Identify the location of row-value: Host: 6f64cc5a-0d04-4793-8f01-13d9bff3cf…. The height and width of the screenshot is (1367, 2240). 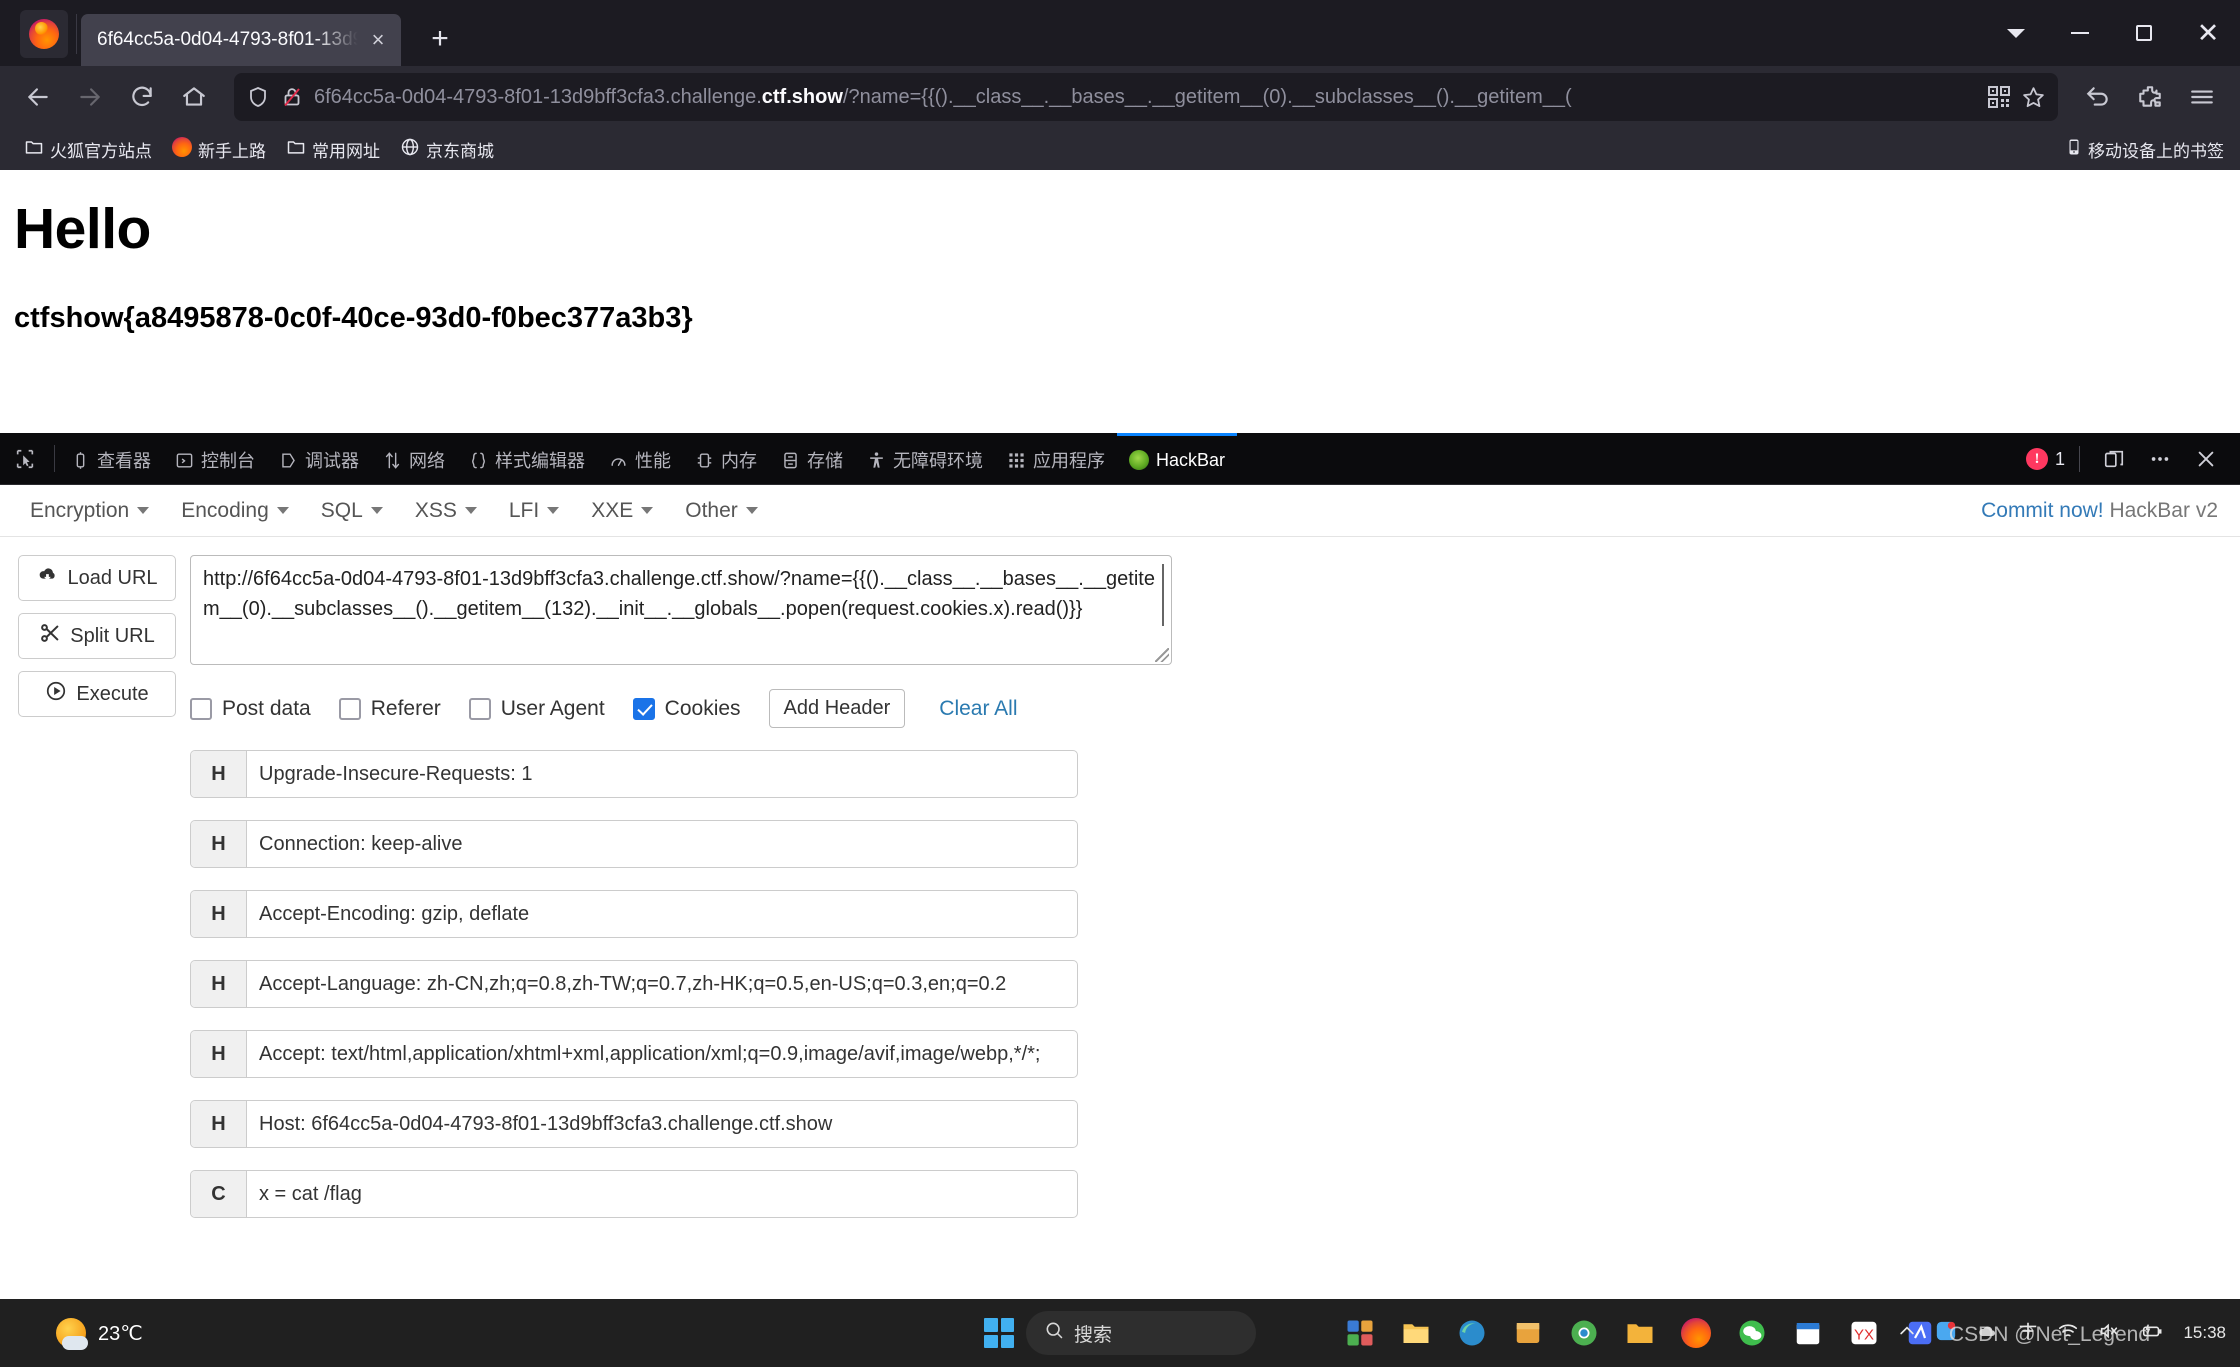
(662, 1124).